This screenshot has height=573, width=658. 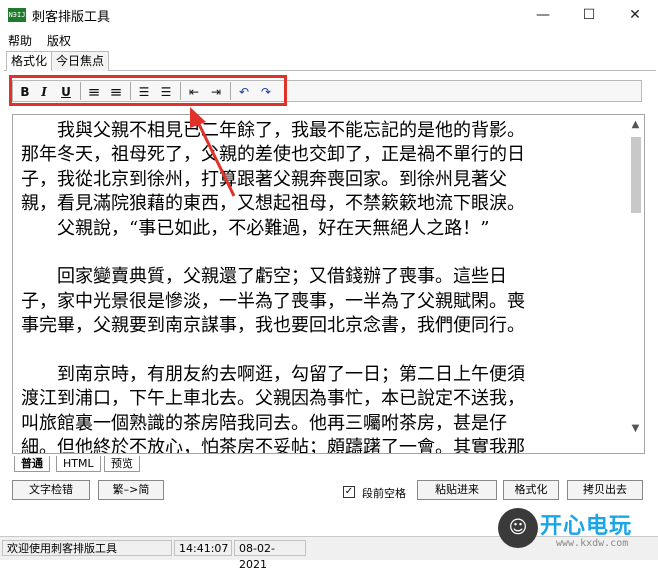 What do you see at coordinates (635, 15) in the screenshot?
I see `close-button: ✕` at bounding box center [635, 15].